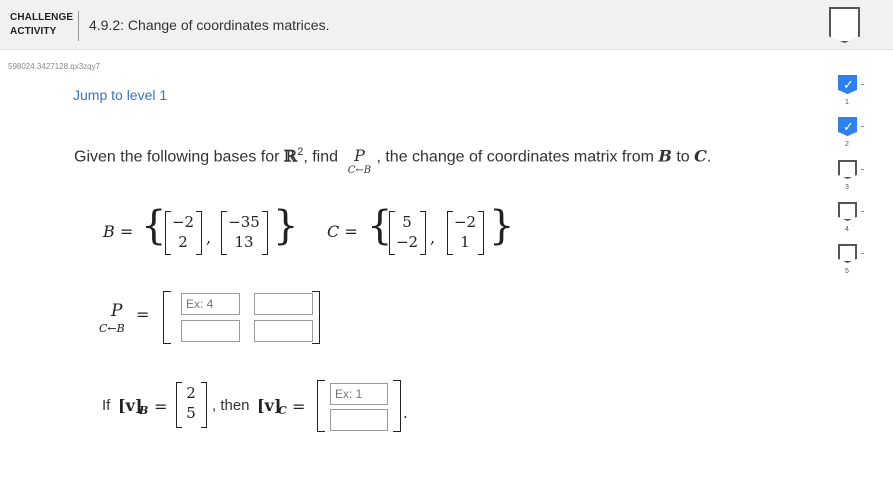 This screenshot has height=488, width=893. Describe the element at coordinates (700, 156) in the screenshot. I see `basis-c-symbol: C` at that location.